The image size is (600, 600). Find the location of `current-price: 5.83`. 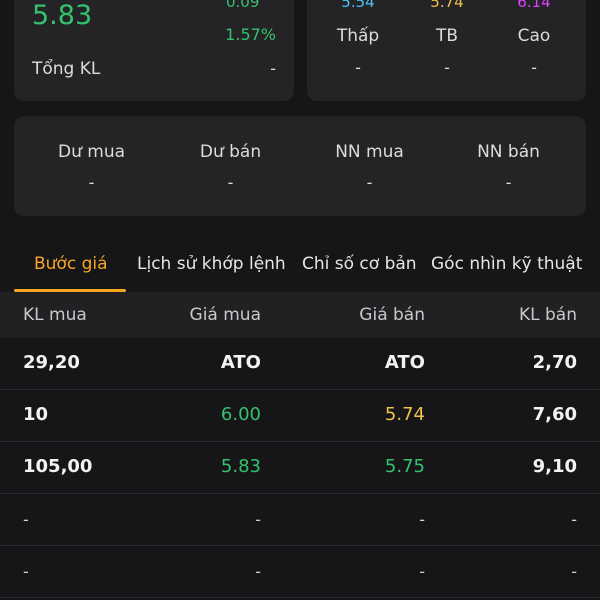

current-price: 5.83 is located at coordinates (62, 15).